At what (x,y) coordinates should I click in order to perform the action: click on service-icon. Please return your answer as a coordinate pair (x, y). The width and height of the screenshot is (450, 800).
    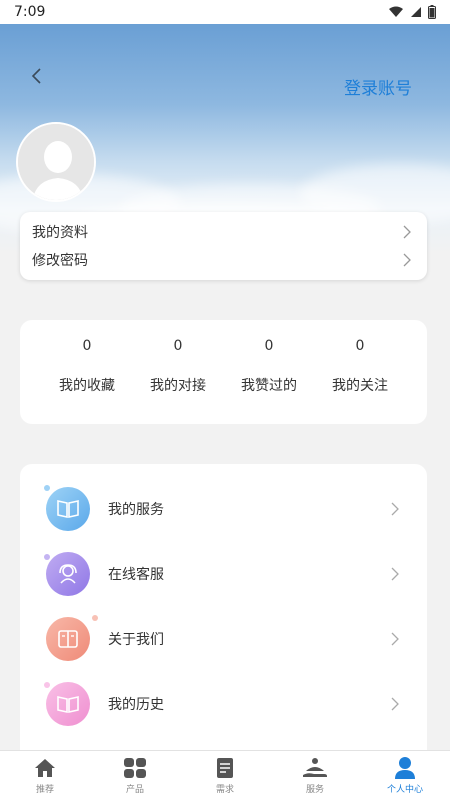
    Looking at the image, I should click on (315, 768).